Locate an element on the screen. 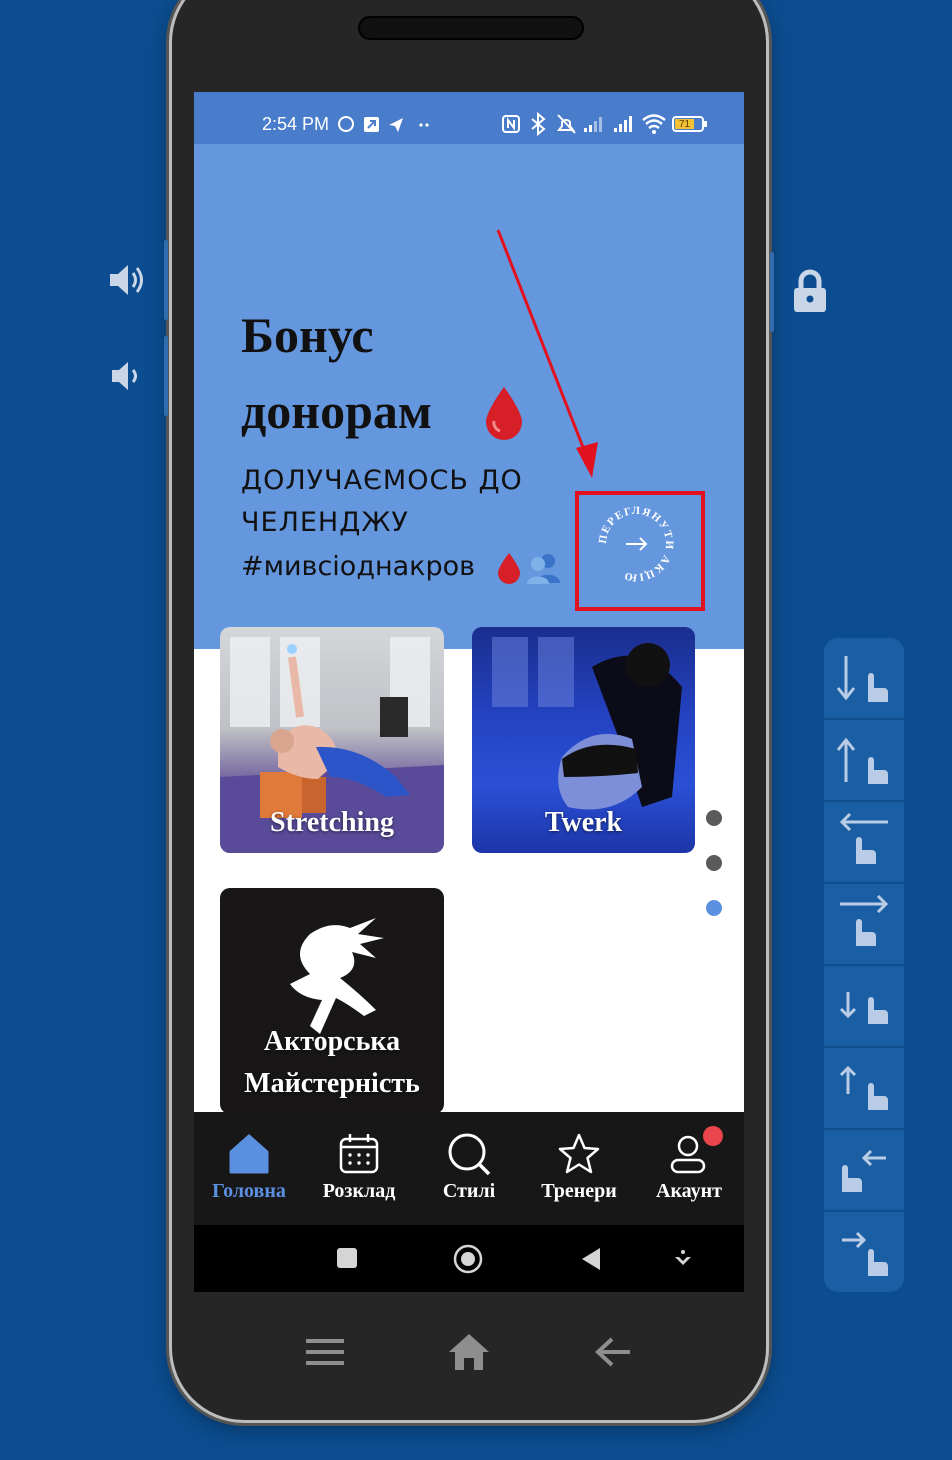  phone-earpiece is located at coordinates (471, 28).